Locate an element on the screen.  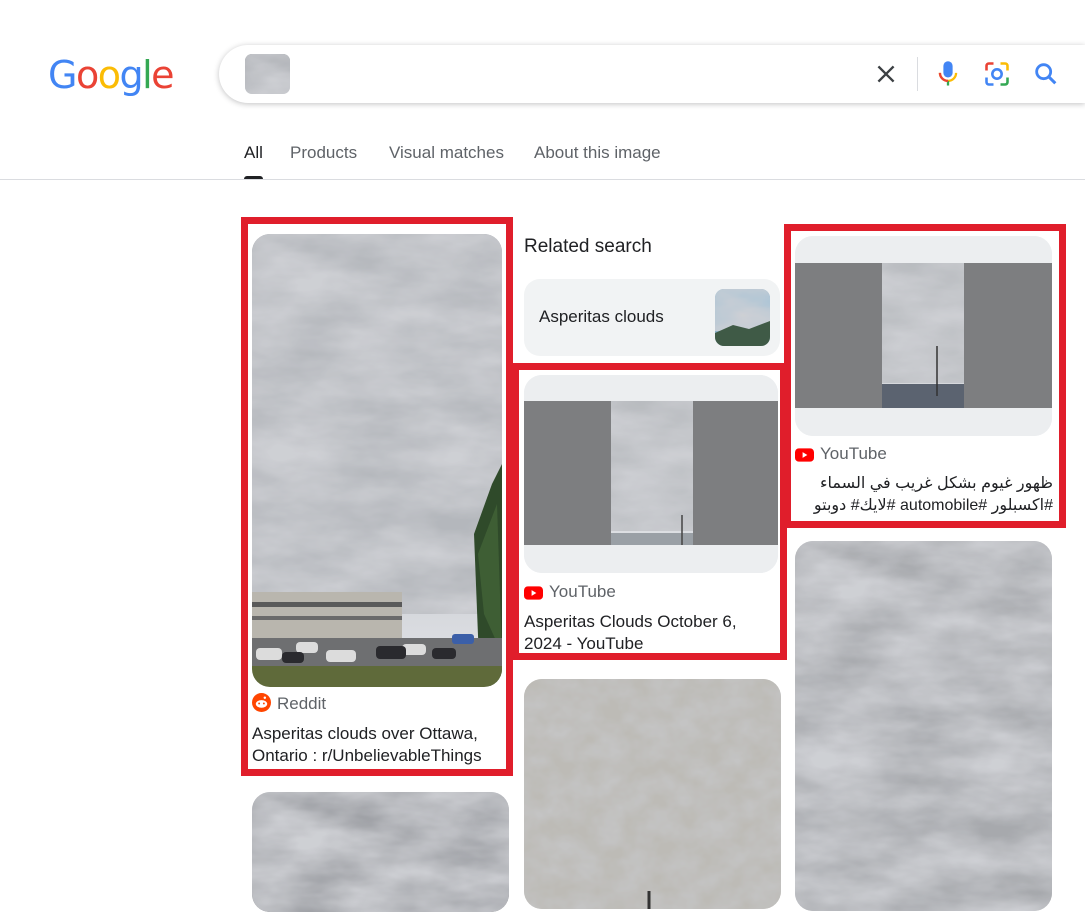
related-search-chip: Asperitas clouds is located at coordinates (652, 317).